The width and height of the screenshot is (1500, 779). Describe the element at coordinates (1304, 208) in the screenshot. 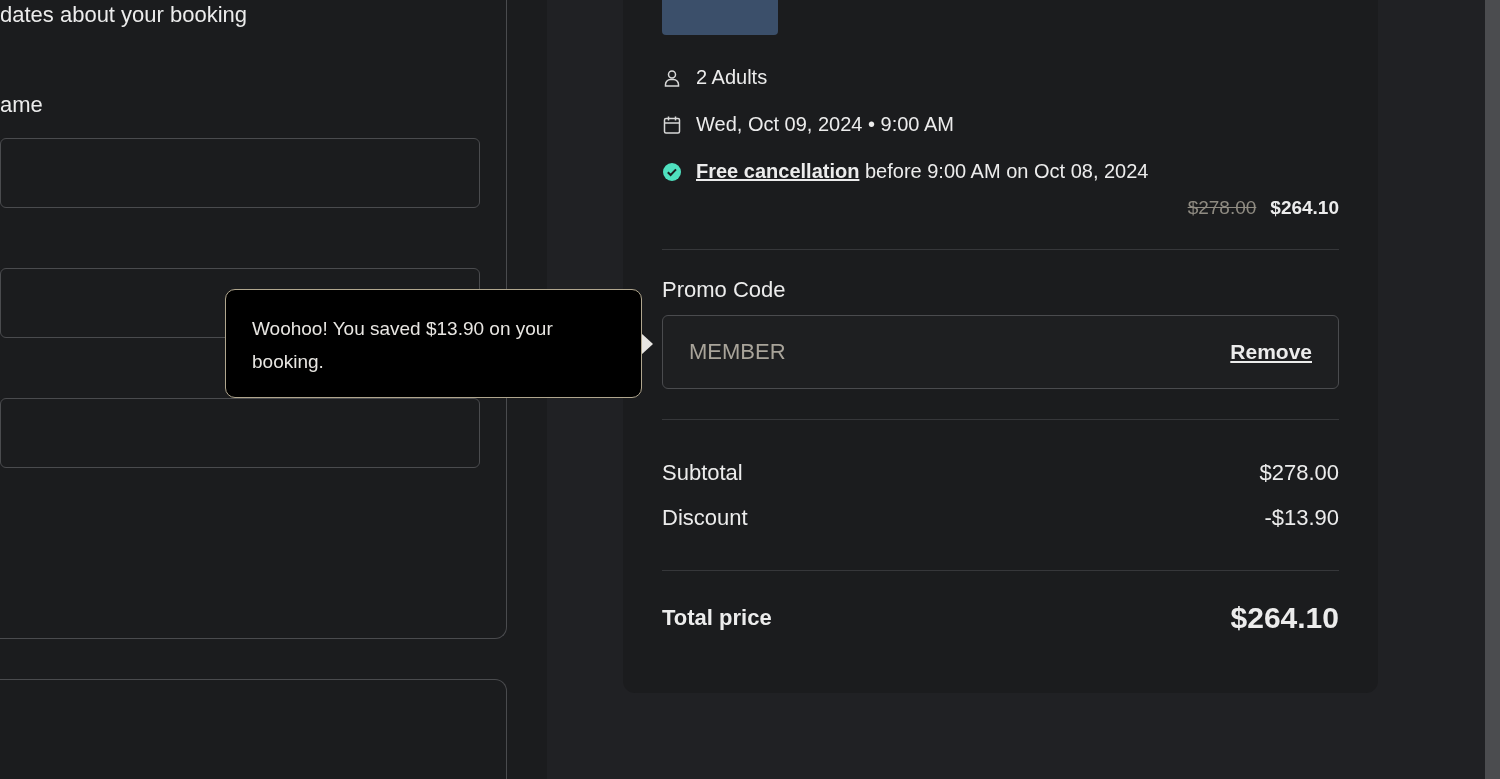

I see `discounted-price: $264.10` at that location.